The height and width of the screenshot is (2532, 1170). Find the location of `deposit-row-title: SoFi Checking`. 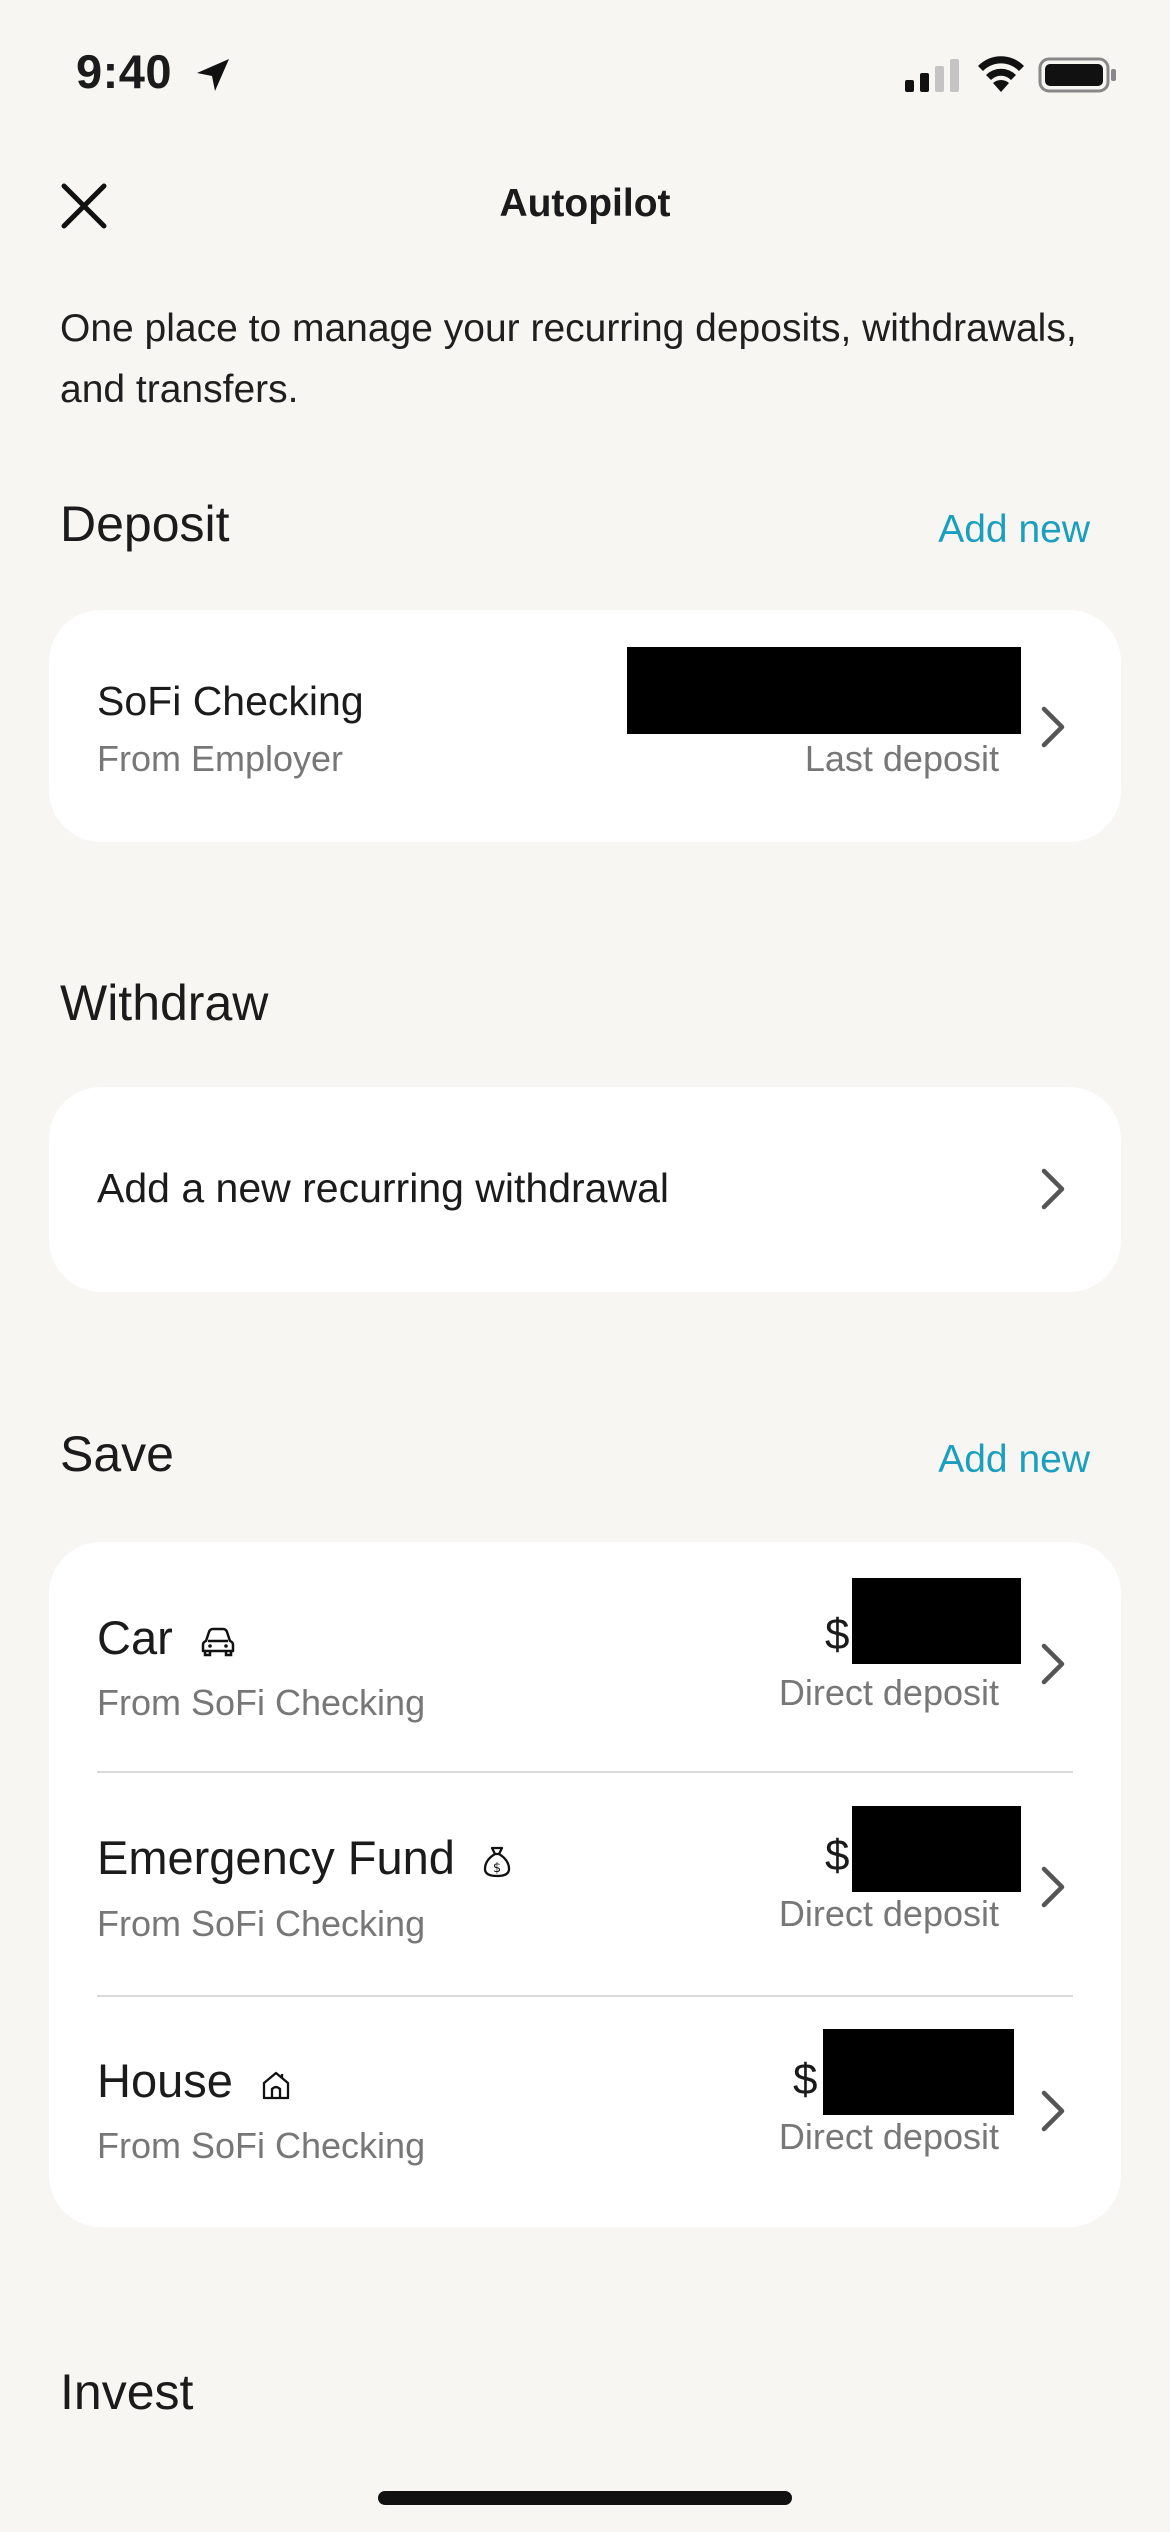

deposit-row-title: SoFi Checking is located at coordinates (230, 701).